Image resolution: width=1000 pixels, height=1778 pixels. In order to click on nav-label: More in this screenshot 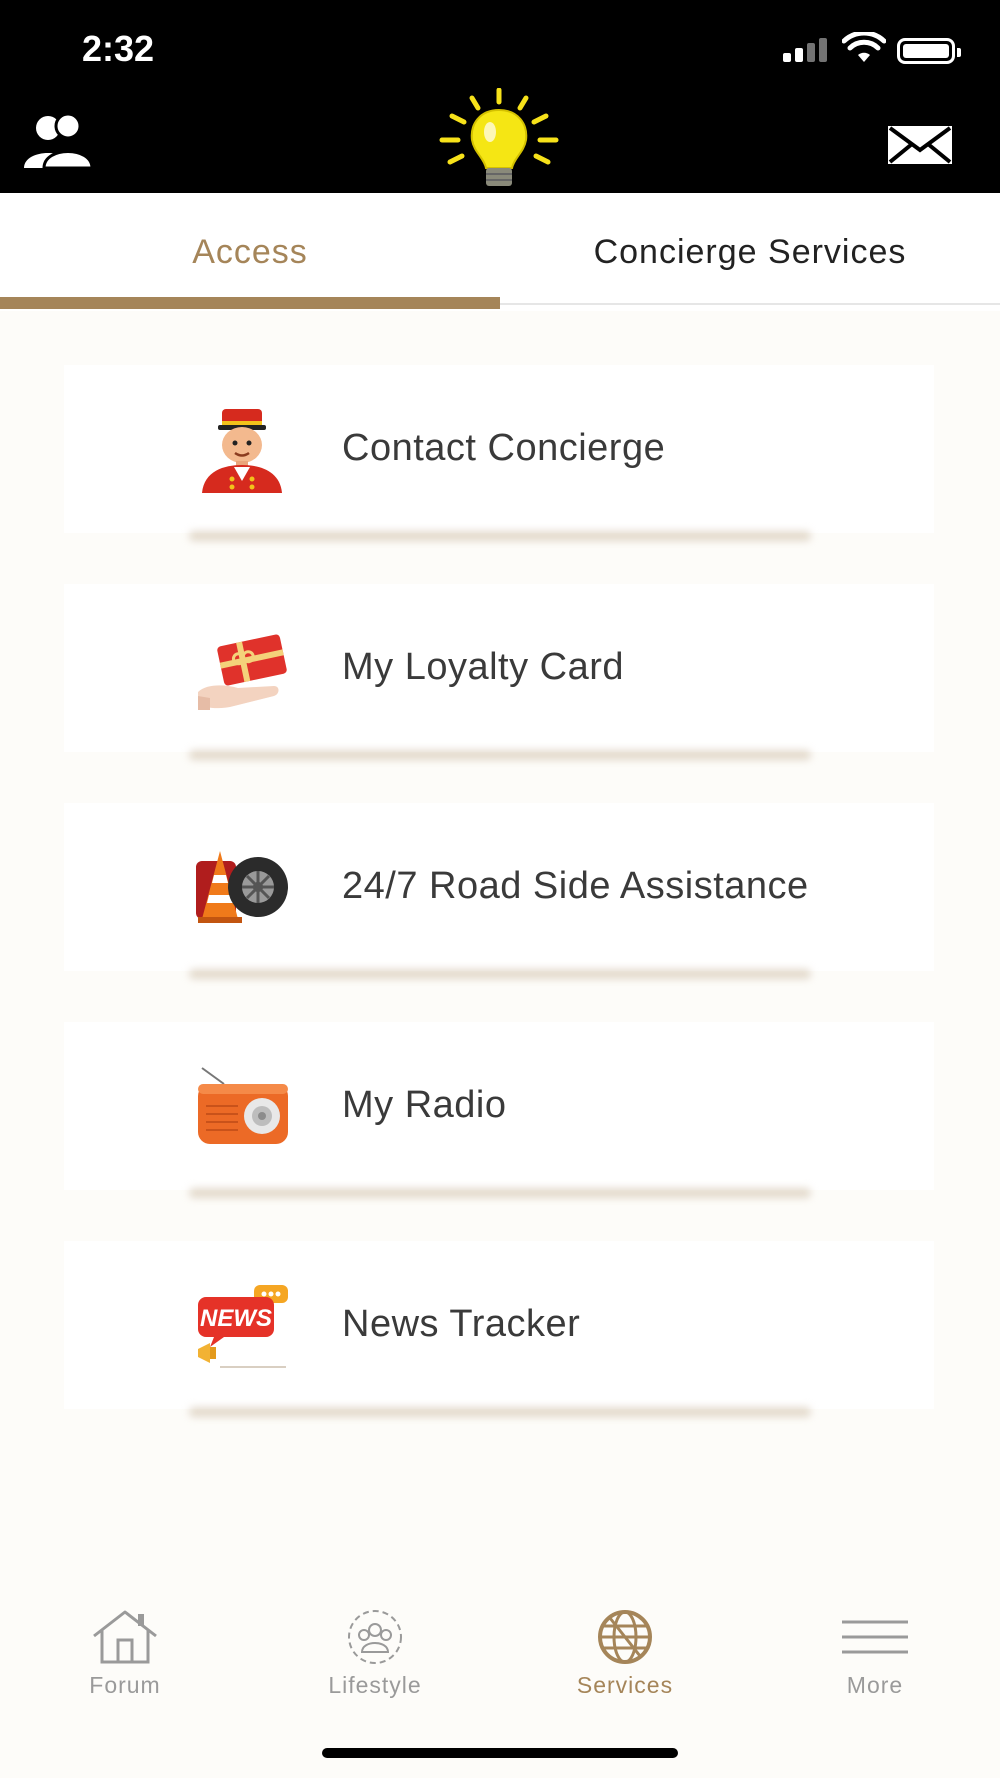, I will do `click(875, 1685)`.